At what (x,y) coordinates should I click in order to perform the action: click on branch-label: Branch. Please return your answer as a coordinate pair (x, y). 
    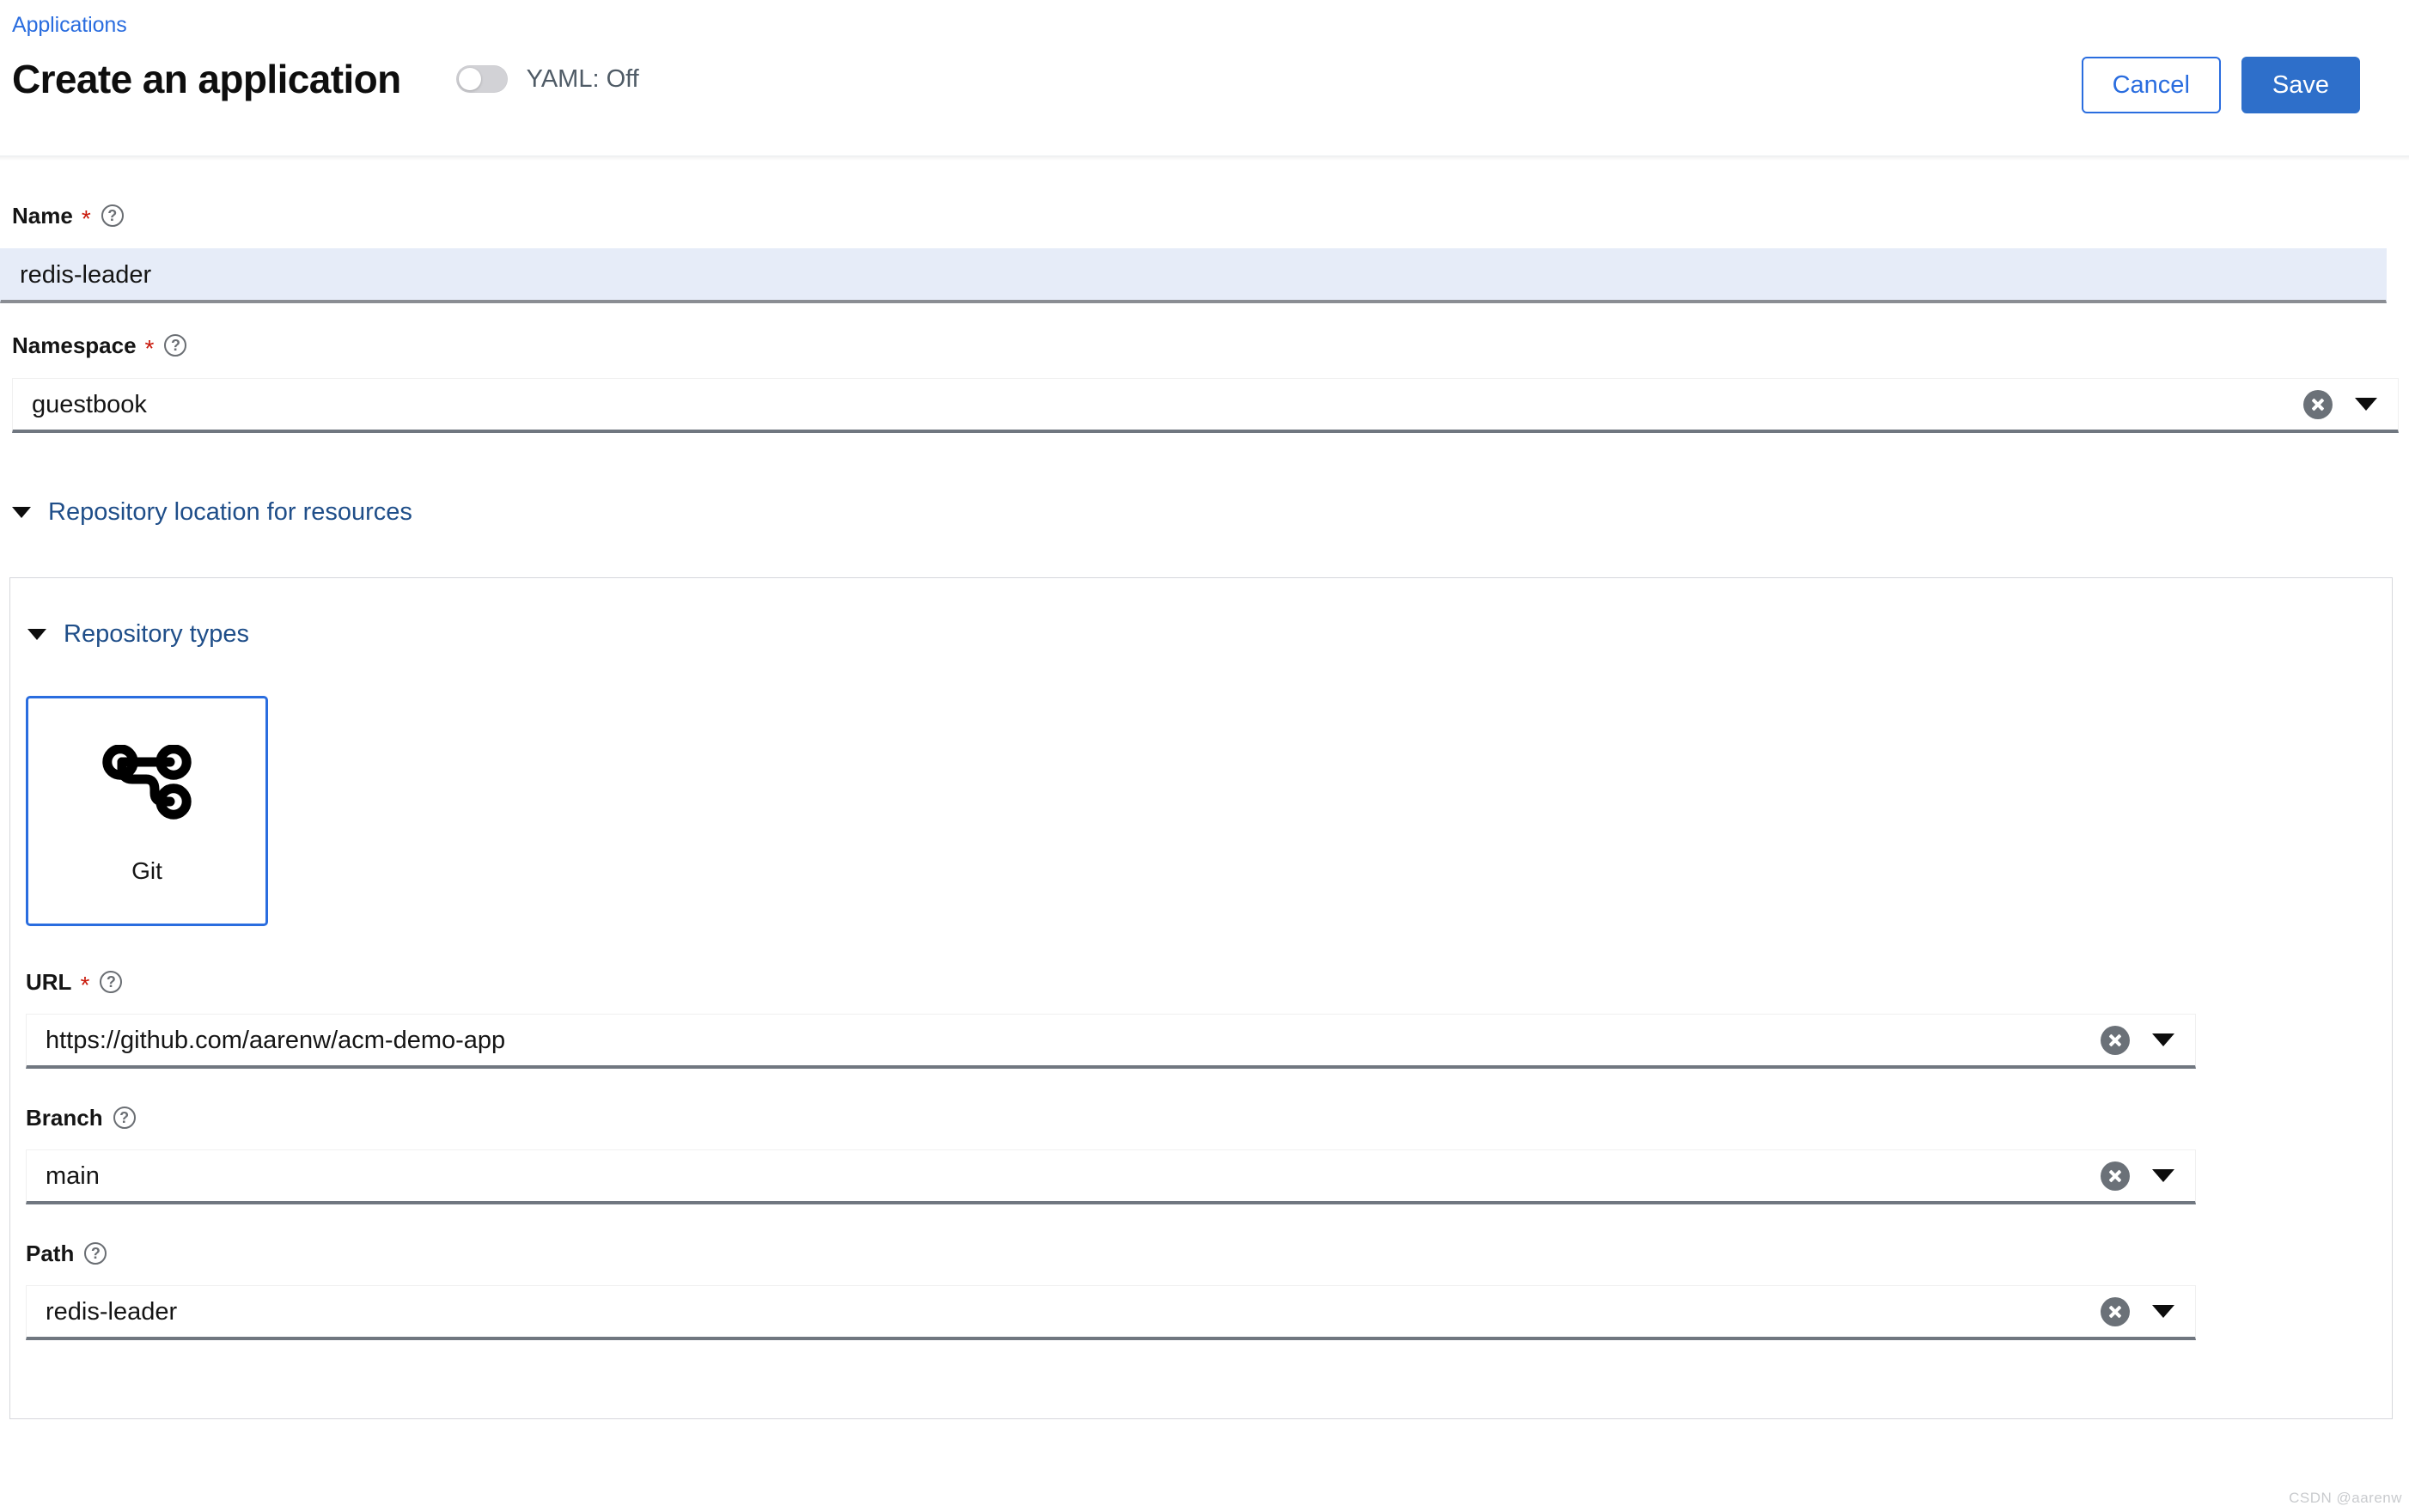
    Looking at the image, I should click on (64, 1118).